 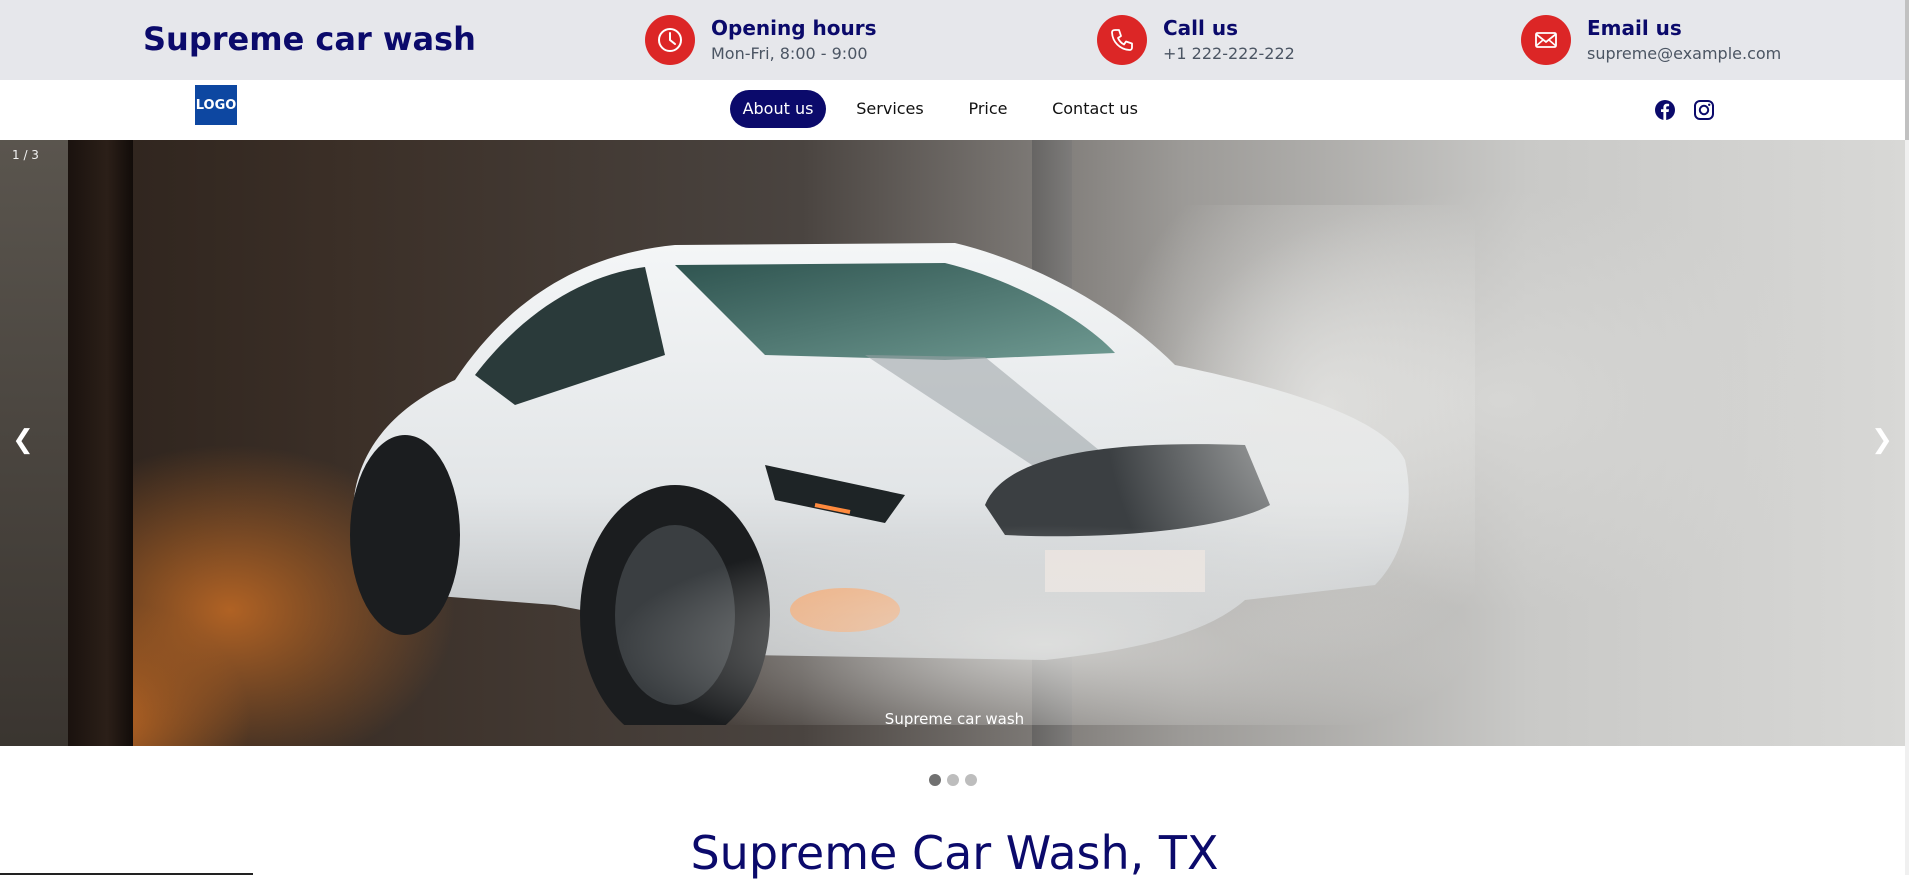 What do you see at coordinates (954, 853) in the screenshot?
I see `page-heading: Supreme Car Wash, TX` at bounding box center [954, 853].